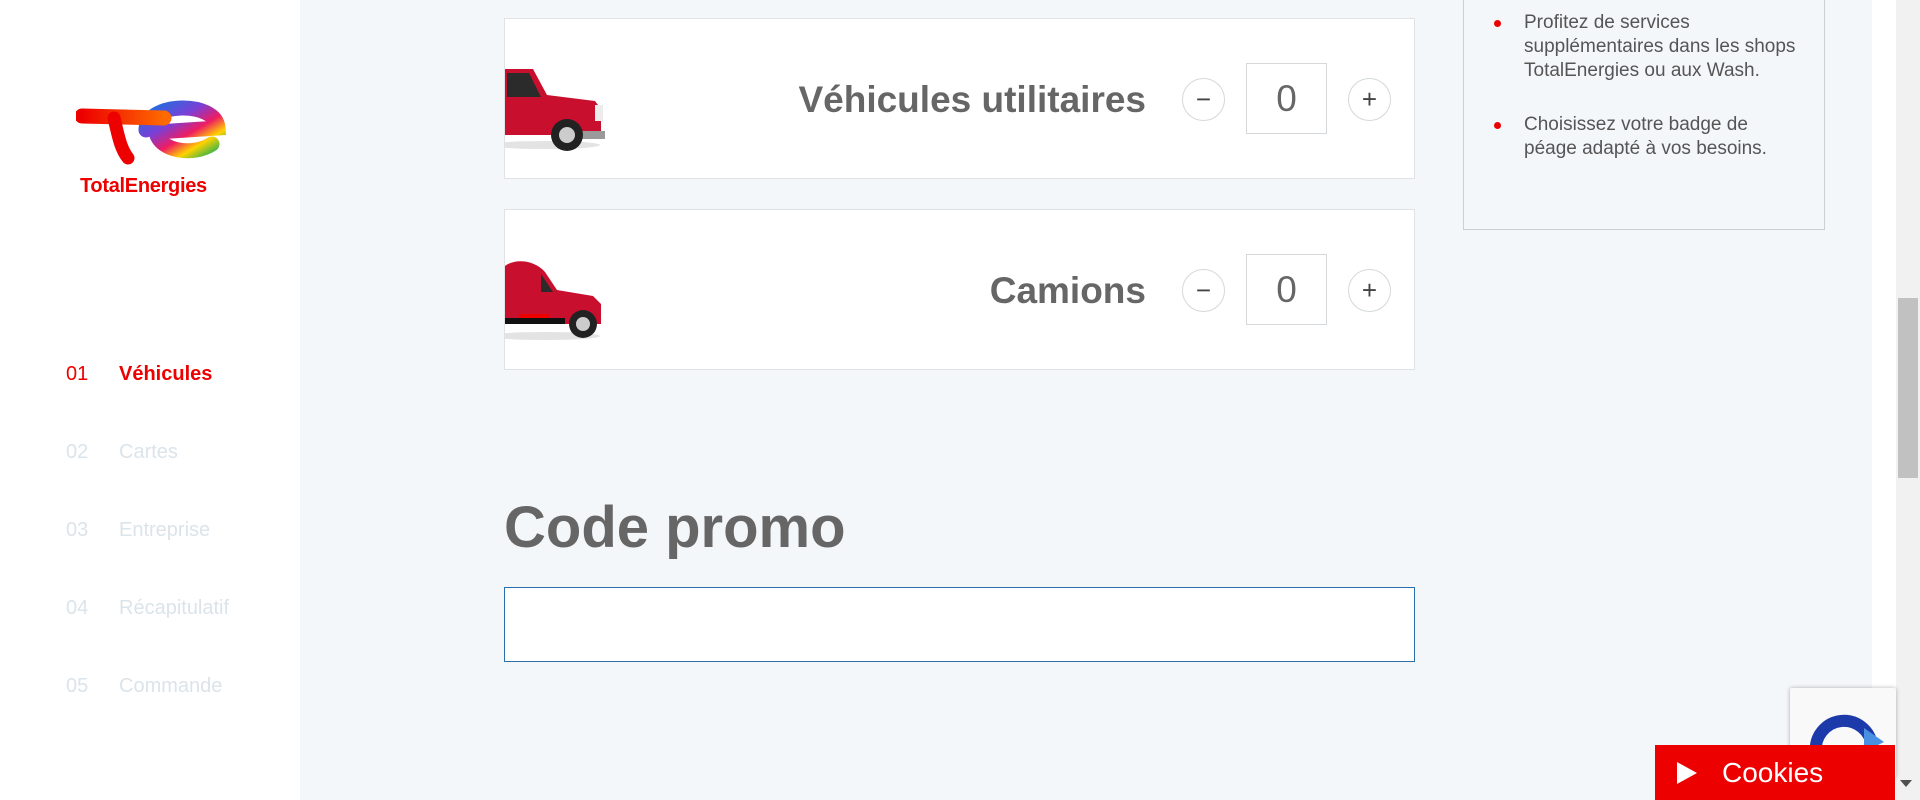  What do you see at coordinates (1884, 400) in the screenshot?
I see `page-edge` at bounding box center [1884, 400].